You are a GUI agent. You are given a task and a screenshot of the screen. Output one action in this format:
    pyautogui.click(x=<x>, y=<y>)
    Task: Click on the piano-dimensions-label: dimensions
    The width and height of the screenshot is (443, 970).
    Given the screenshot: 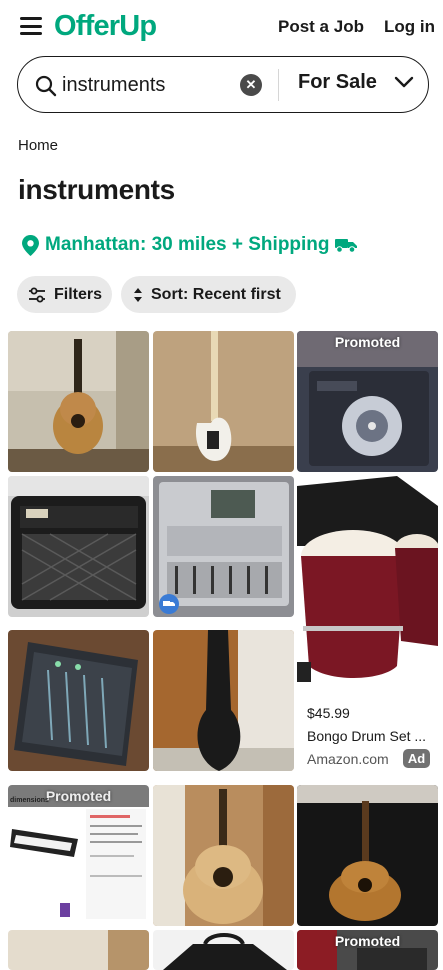 What is the action you would take?
    pyautogui.click(x=29, y=800)
    